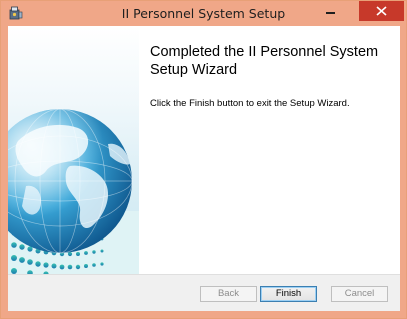 The height and width of the screenshot is (319, 407). Describe the element at coordinates (359, 294) in the screenshot. I see `cancel-button: Cancel` at that location.